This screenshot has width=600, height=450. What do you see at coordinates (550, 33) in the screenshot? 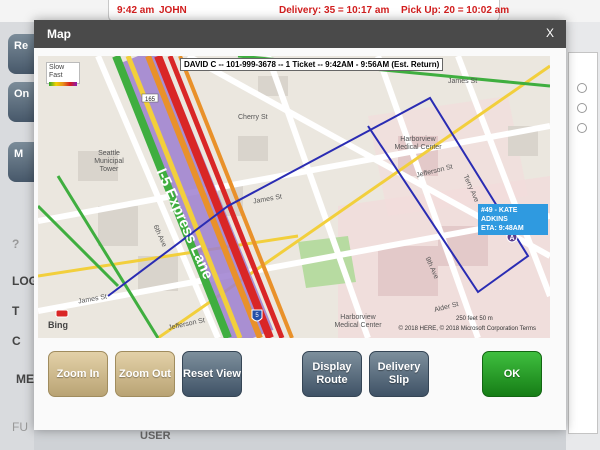
I see `close-icon: X` at bounding box center [550, 33].